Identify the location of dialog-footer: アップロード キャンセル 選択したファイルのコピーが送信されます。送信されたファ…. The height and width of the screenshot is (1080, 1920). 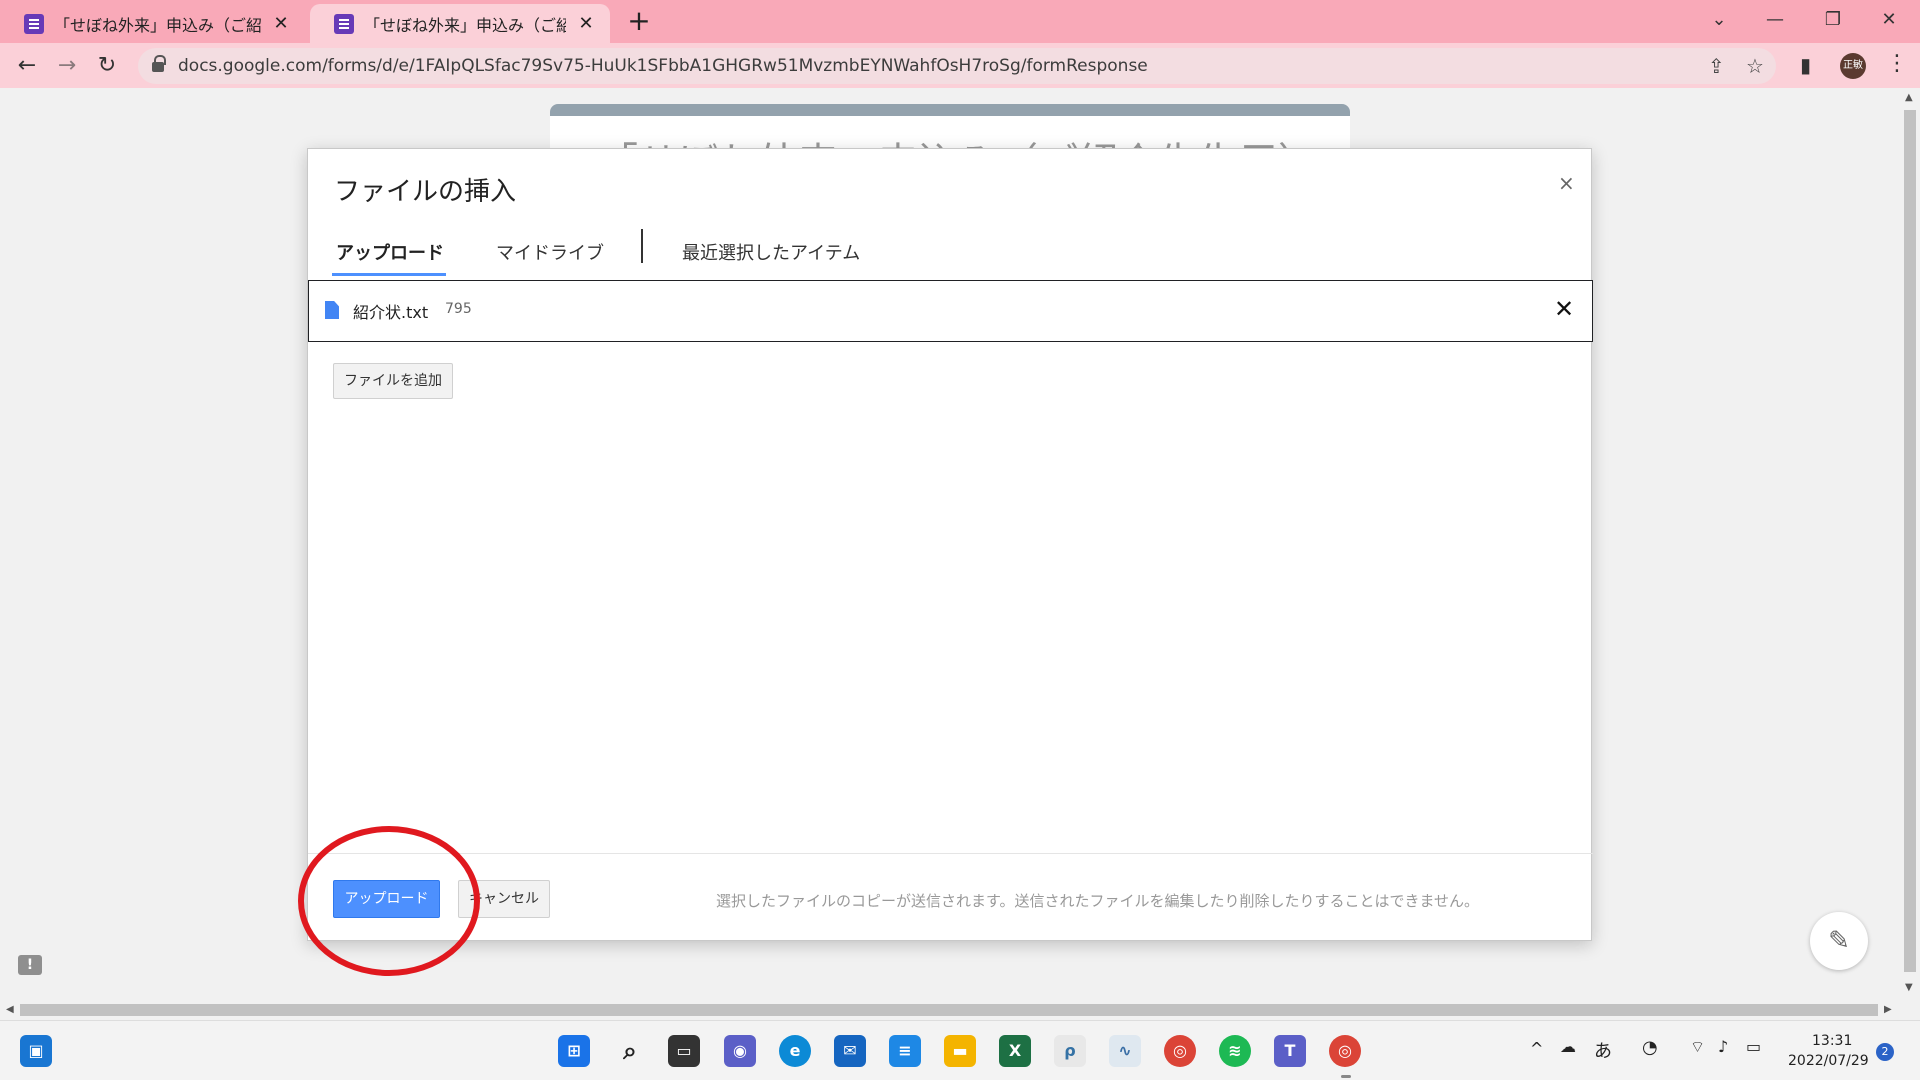
(950, 897).